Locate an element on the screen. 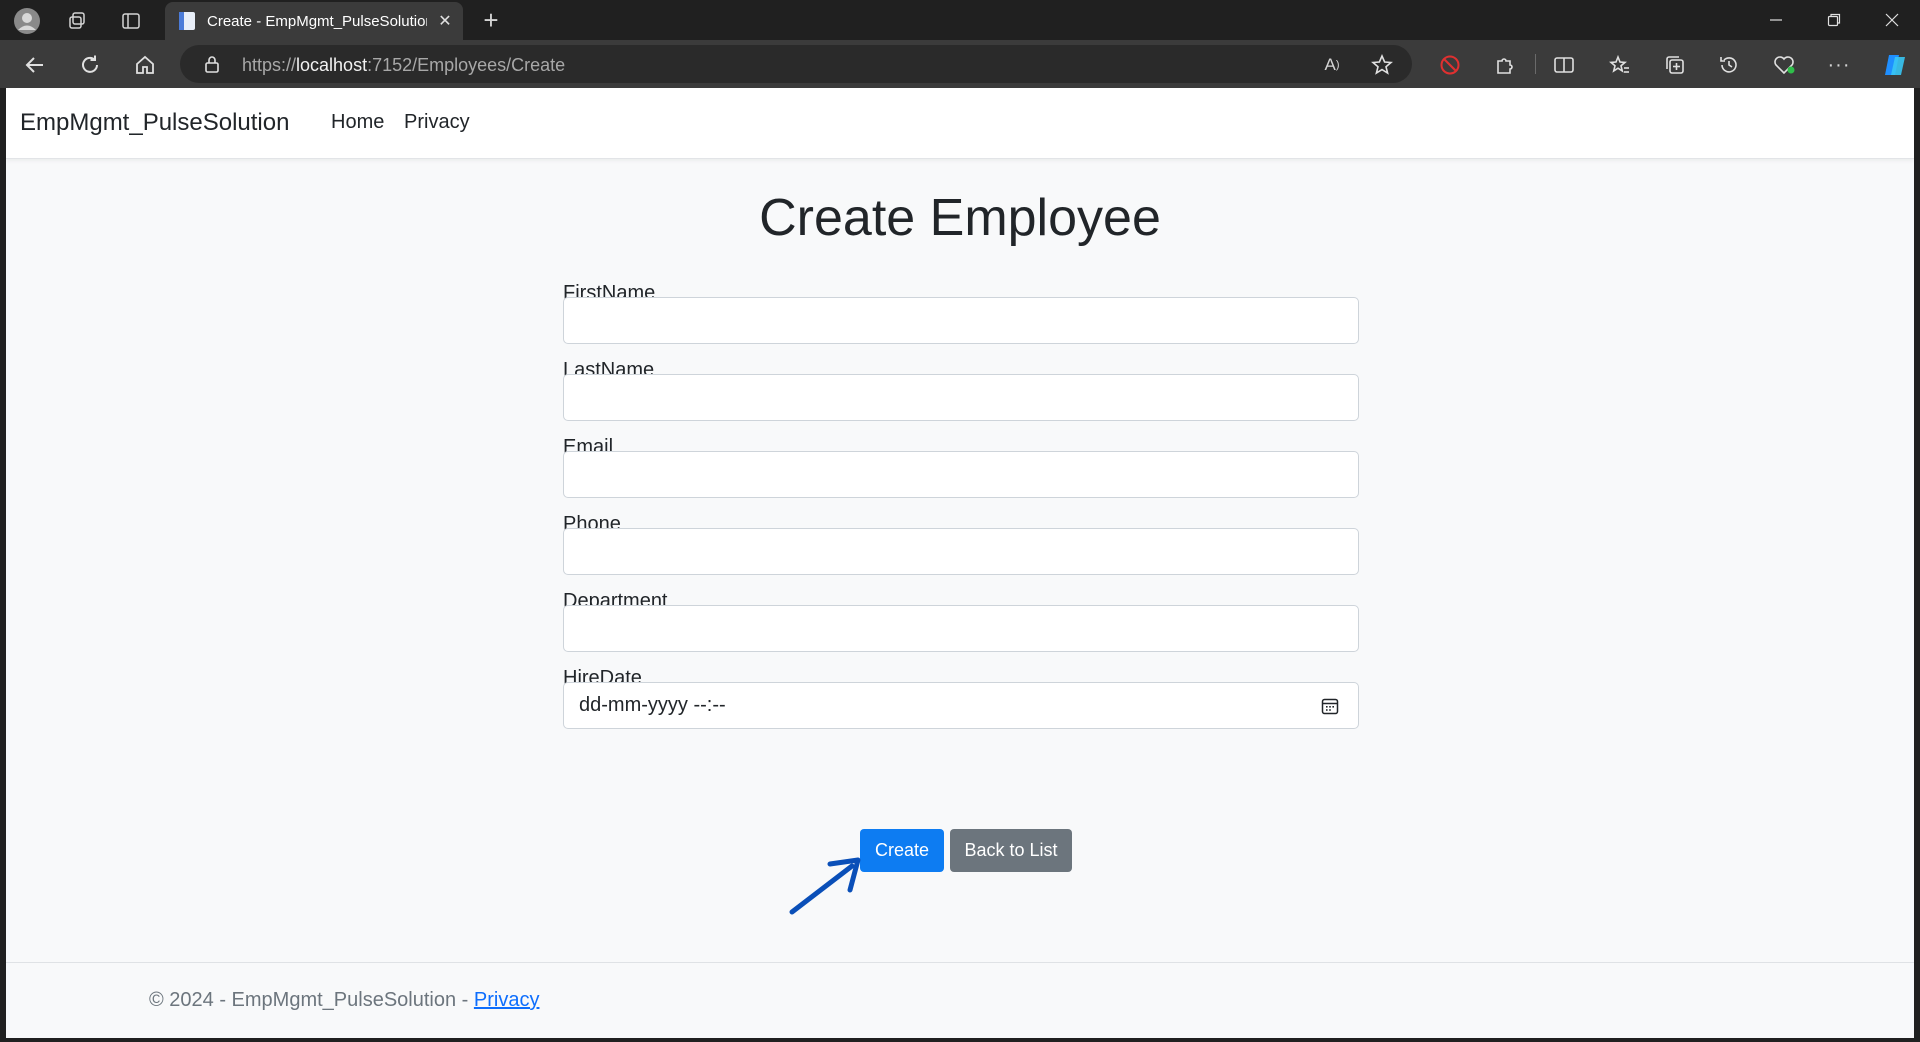  phone-input is located at coordinates (961, 551).